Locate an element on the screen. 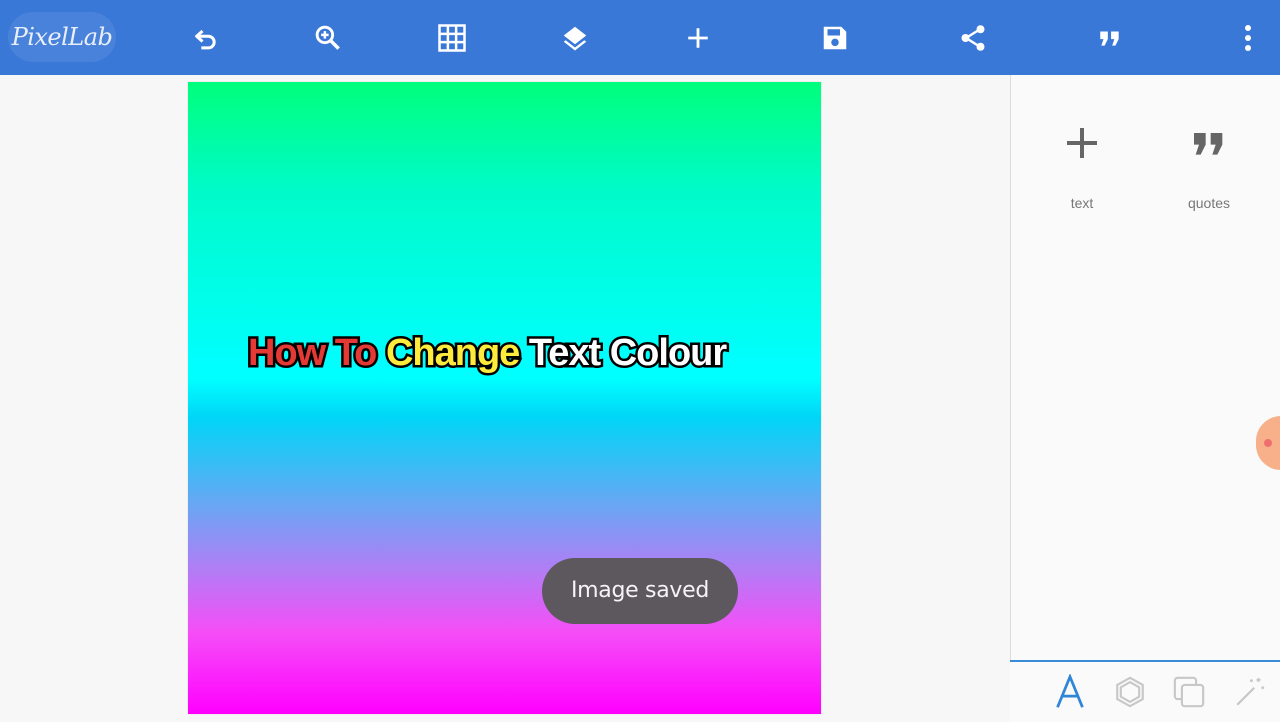 Image resolution: width=1280 pixels, height=722 pixels. shape-tool-button is located at coordinates (1130, 692).